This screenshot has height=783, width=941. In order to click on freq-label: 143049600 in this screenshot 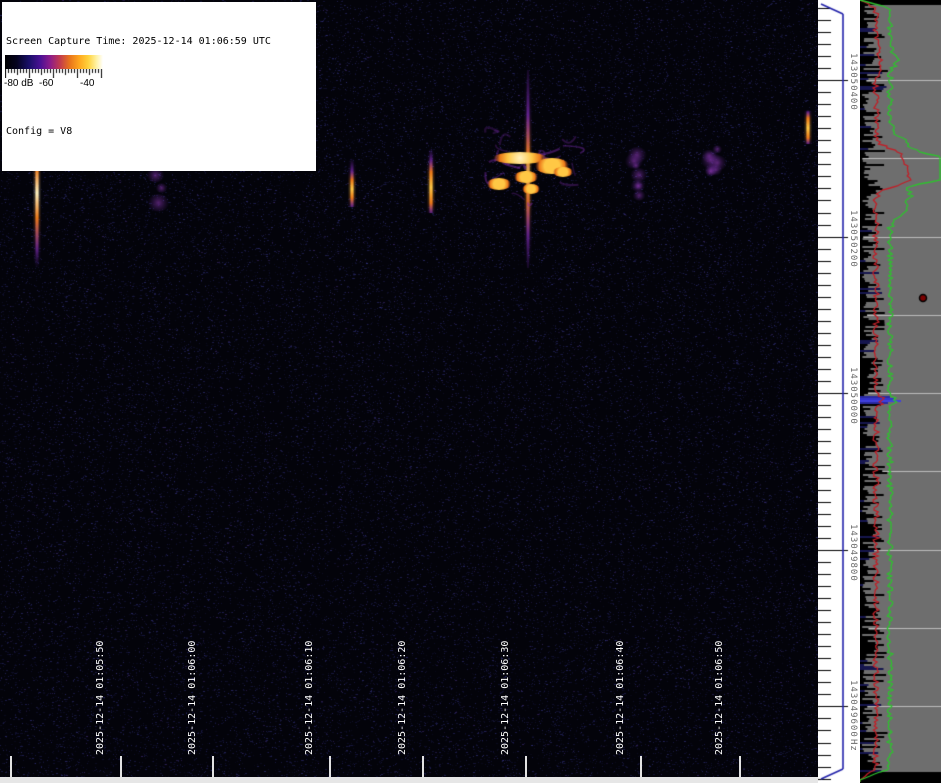, I will do `click(853, 709)`.